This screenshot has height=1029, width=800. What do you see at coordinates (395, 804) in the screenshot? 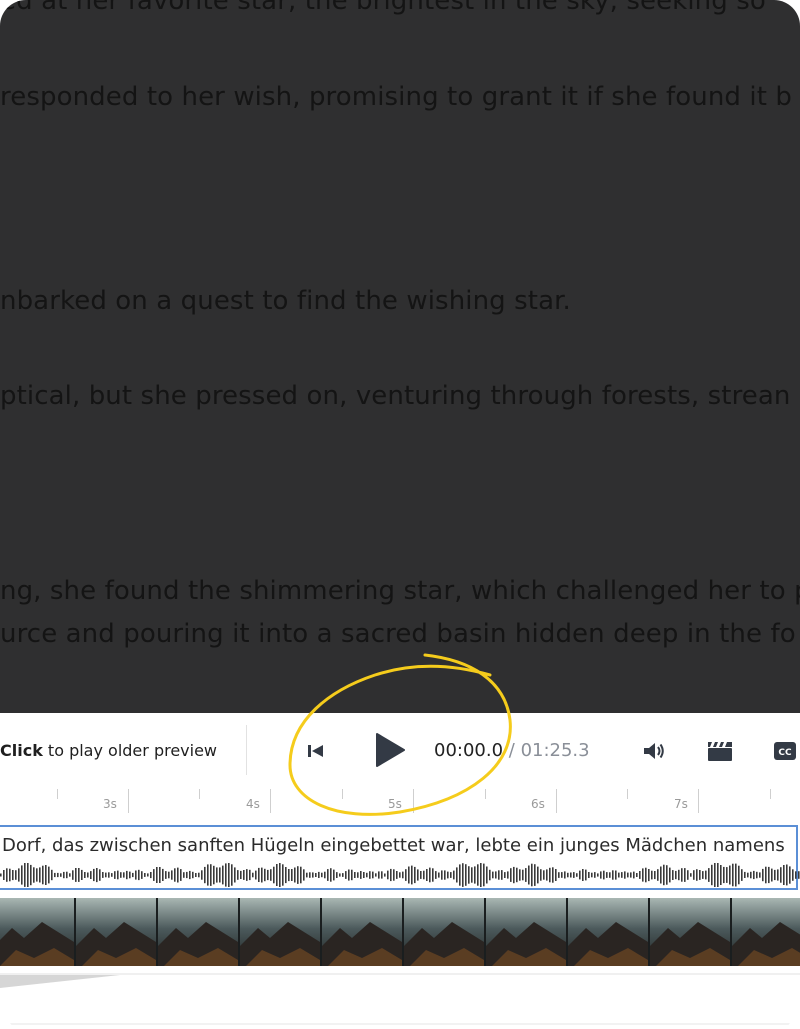
I see `ruler-label: 5s` at bounding box center [395, 804].